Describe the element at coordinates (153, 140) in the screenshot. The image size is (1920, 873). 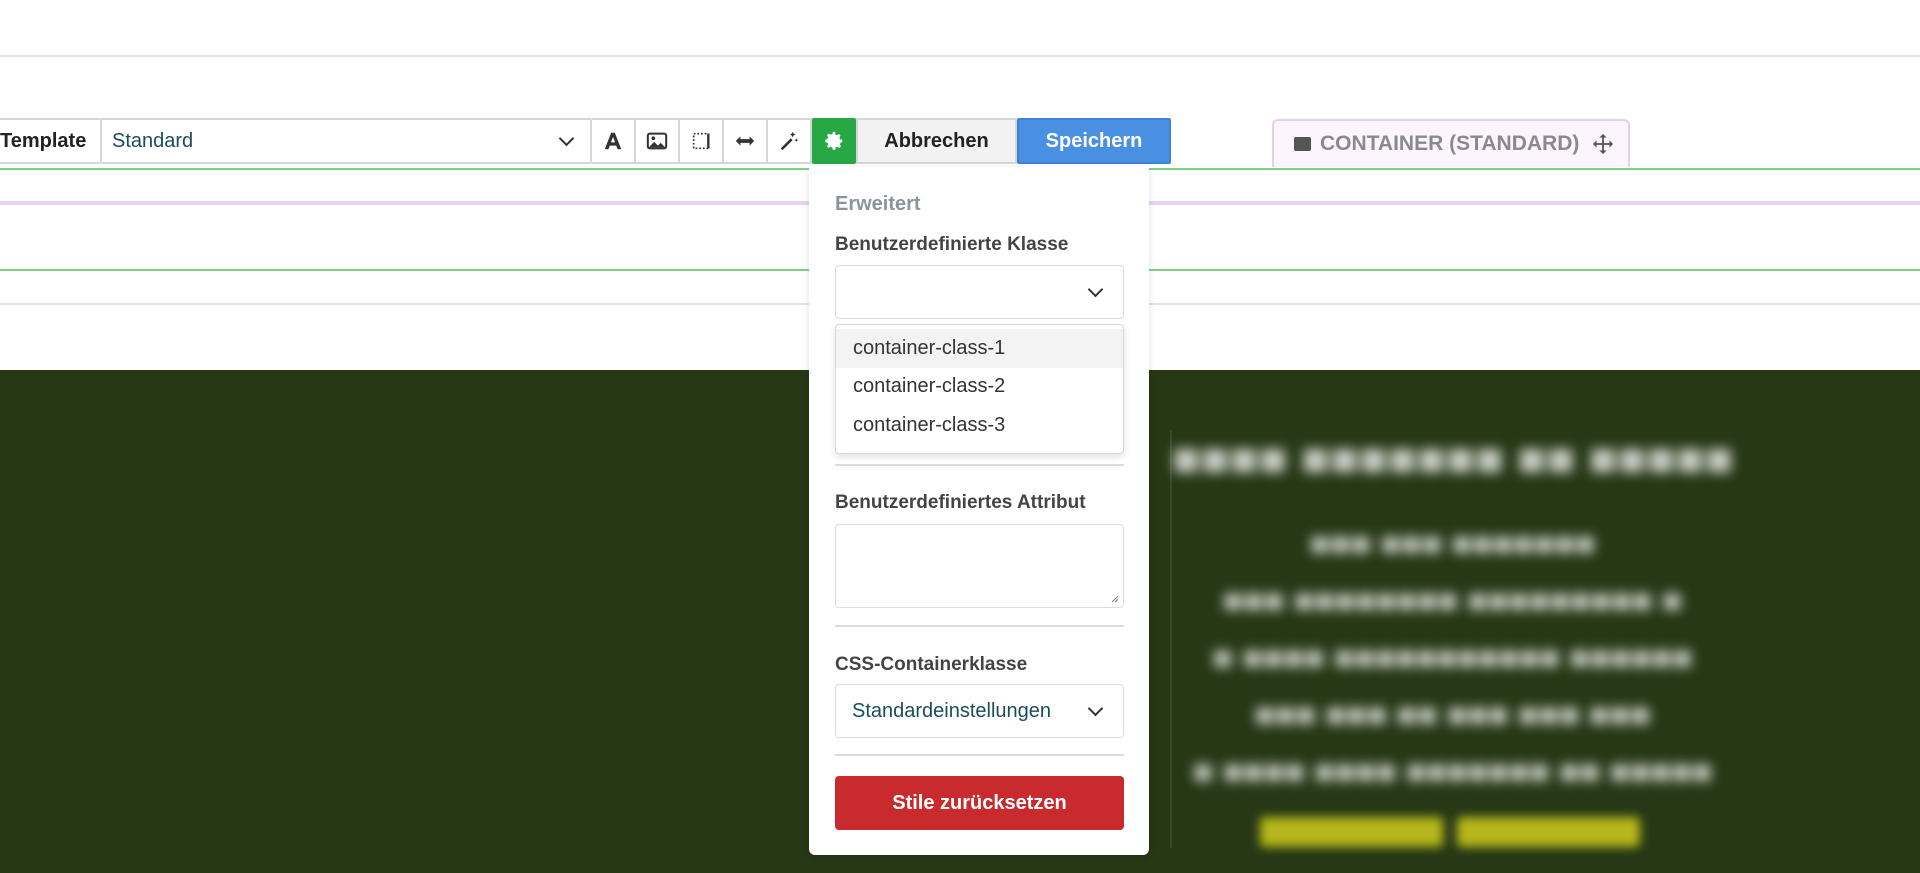
I see `template-select-value: Standard` at that location.